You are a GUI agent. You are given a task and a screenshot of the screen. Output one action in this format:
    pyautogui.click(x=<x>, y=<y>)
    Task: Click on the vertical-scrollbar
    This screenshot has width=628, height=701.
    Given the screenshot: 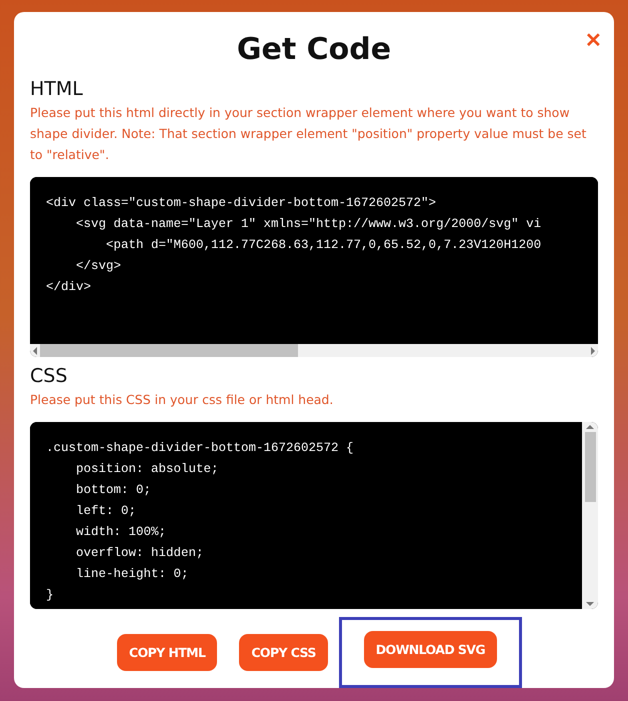 What is the action you would take?
    pyautogui.click(x=590, y=515)
    